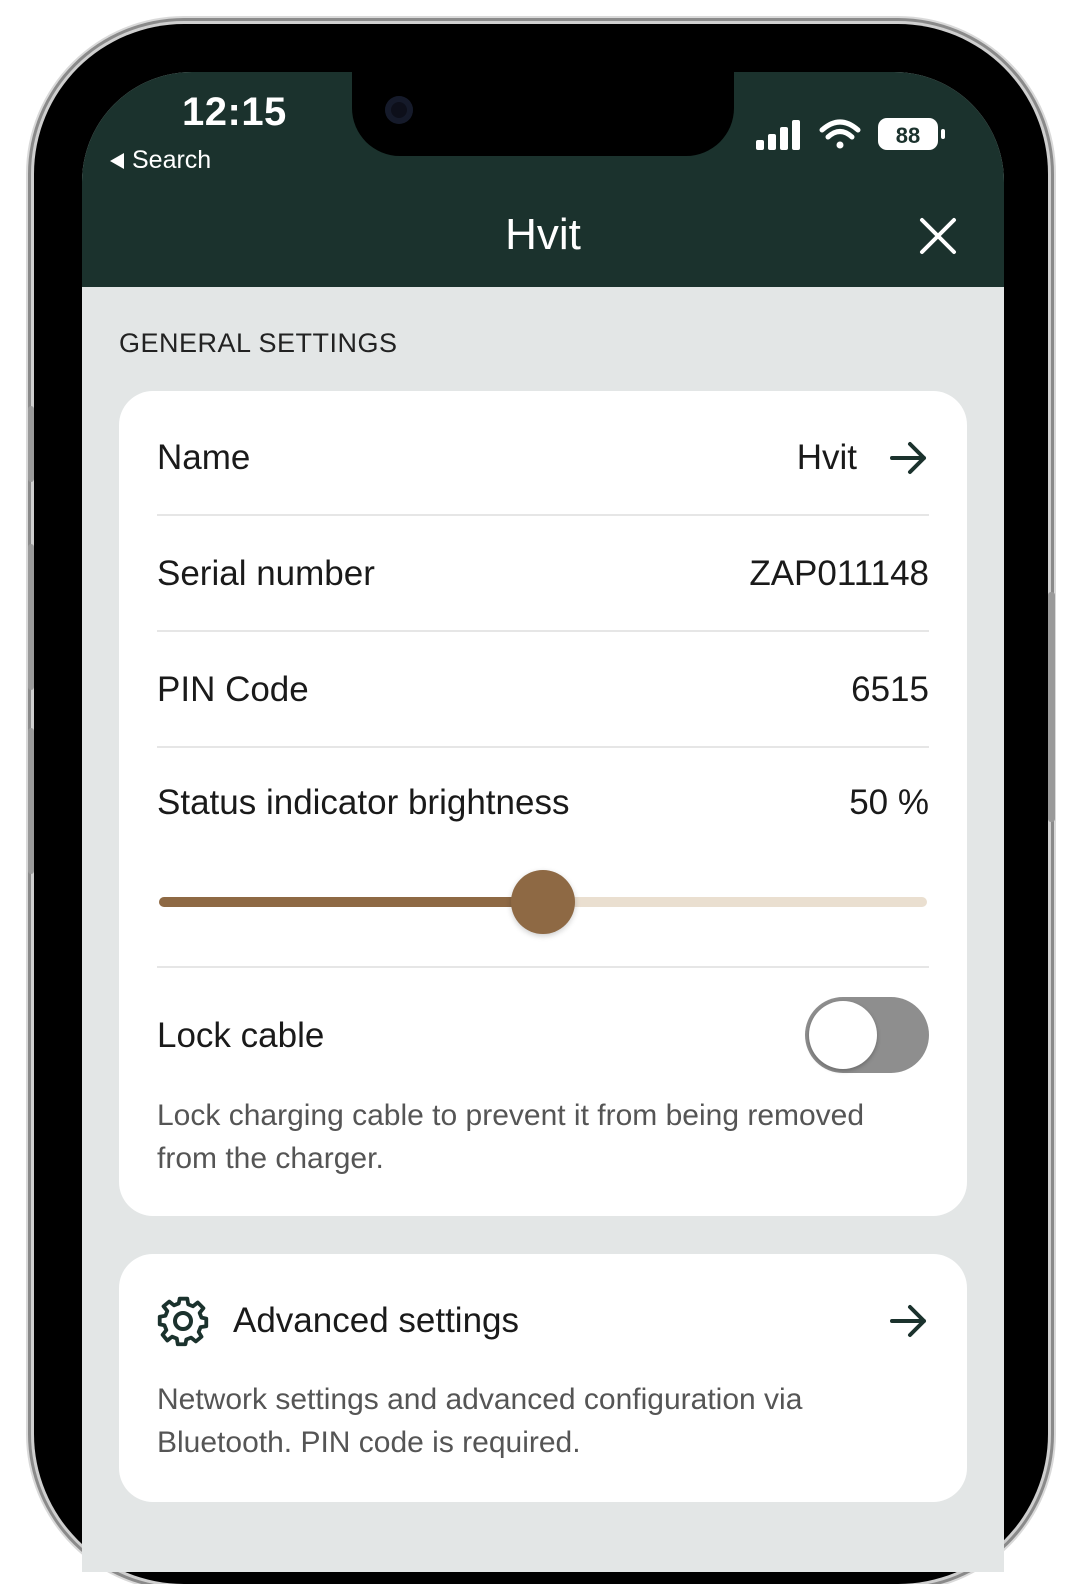  I want to click on lock-cable-toggle-knob, so click(843, 1035).